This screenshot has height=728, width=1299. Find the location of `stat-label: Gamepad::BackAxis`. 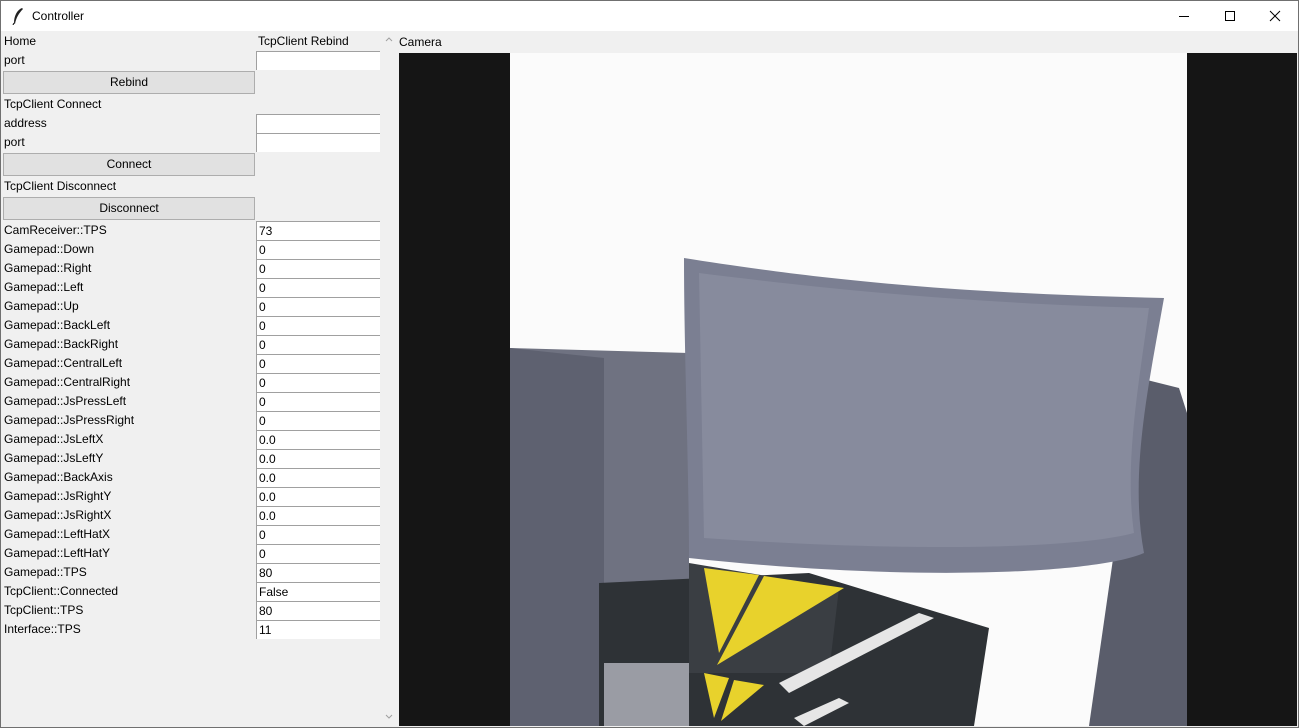

stat-label: Gamepad::BackAxis is located at coordinates (58, 477).